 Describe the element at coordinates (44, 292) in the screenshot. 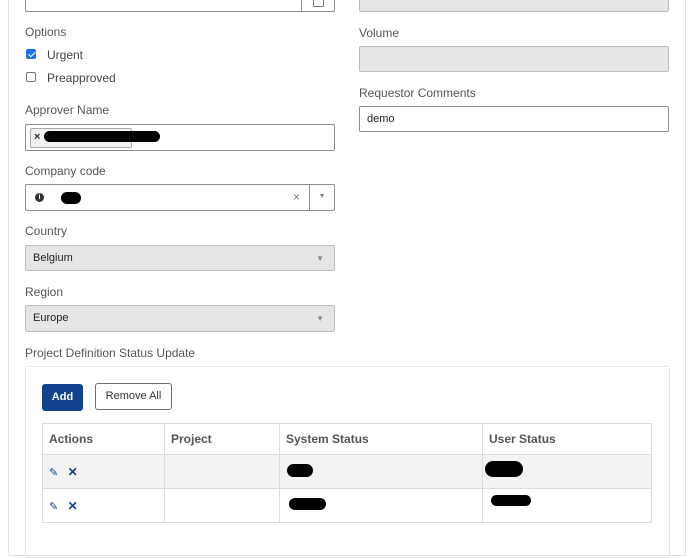

I see `region-label: Region` at that location.